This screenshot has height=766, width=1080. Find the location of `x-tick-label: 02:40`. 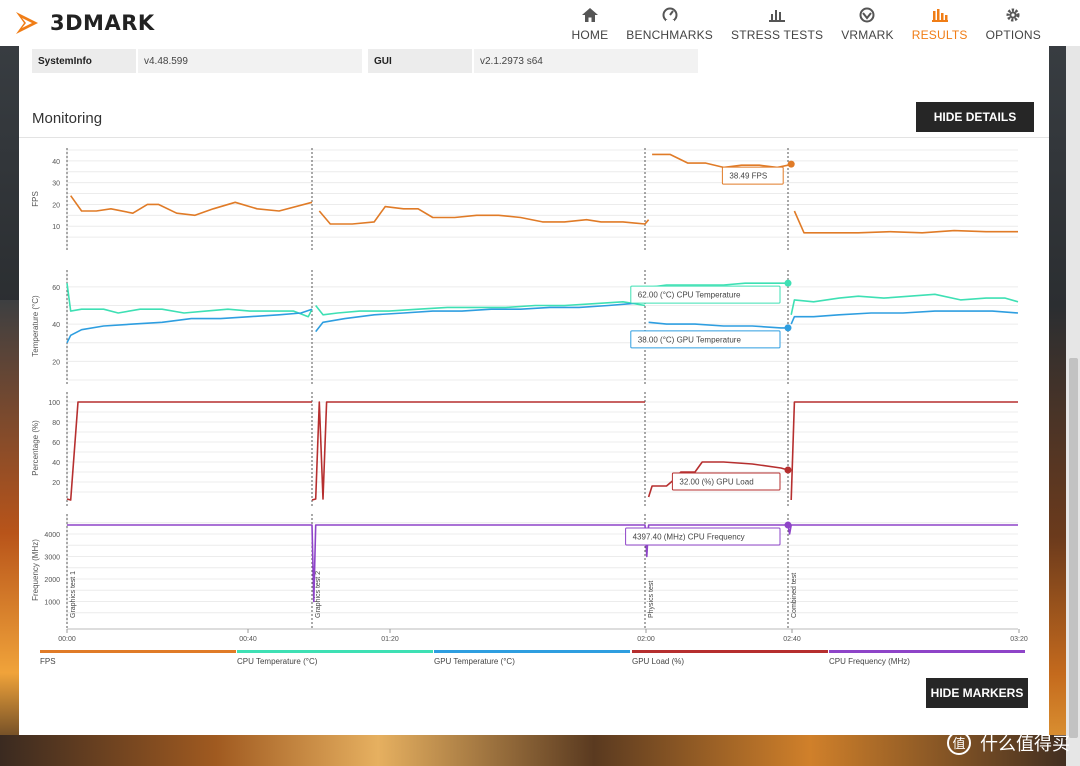

x-tick-label: 02:40 is located at coordinates (792, 639).